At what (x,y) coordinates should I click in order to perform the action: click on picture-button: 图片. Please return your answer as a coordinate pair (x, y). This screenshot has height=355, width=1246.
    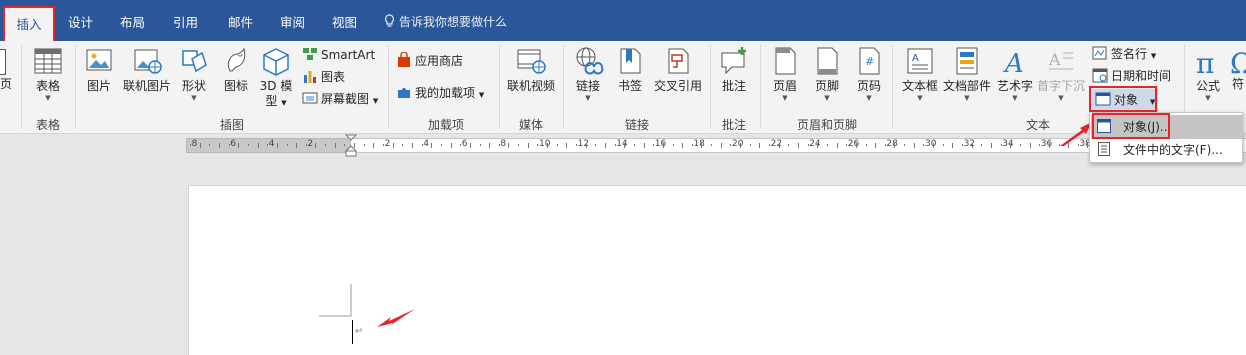
    Looking at the image, I should click on (99, 69).